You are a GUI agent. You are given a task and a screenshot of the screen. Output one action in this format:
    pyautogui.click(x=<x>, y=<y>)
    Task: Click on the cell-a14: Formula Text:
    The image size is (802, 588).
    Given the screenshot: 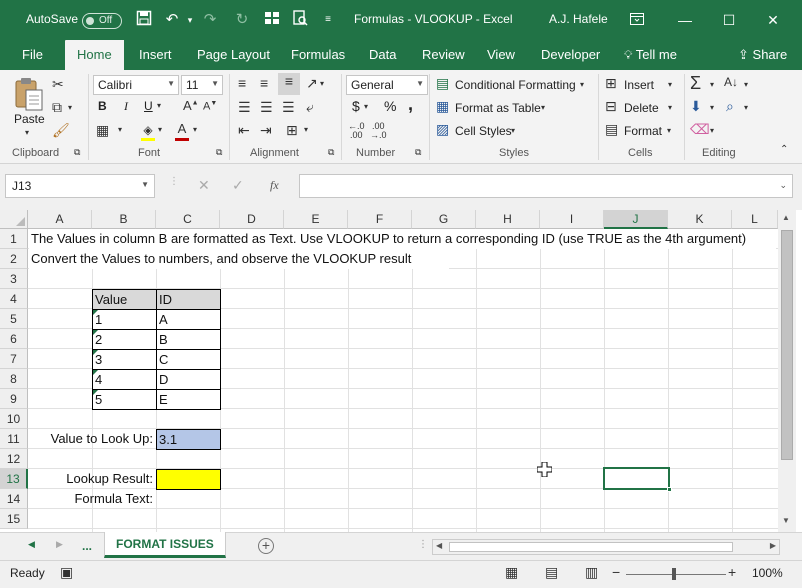 What is the action you would take?
    pyautogui.click(x=92, y=499)
    